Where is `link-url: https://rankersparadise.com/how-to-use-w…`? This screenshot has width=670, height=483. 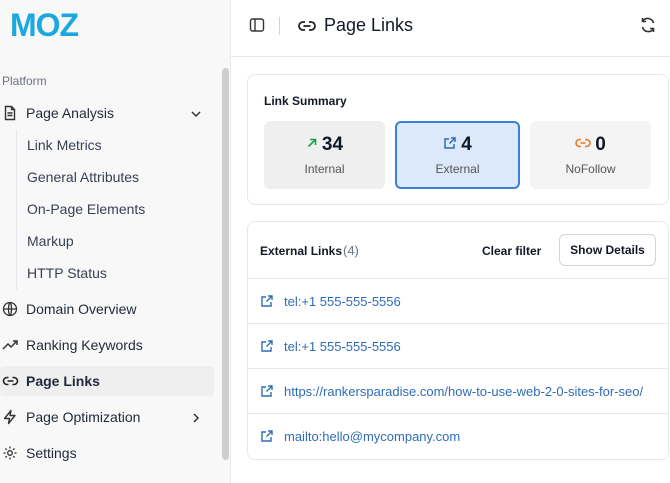
link-url: https://rankersparadise.com/how-to-use-w… is located at coordinates (463, 391).